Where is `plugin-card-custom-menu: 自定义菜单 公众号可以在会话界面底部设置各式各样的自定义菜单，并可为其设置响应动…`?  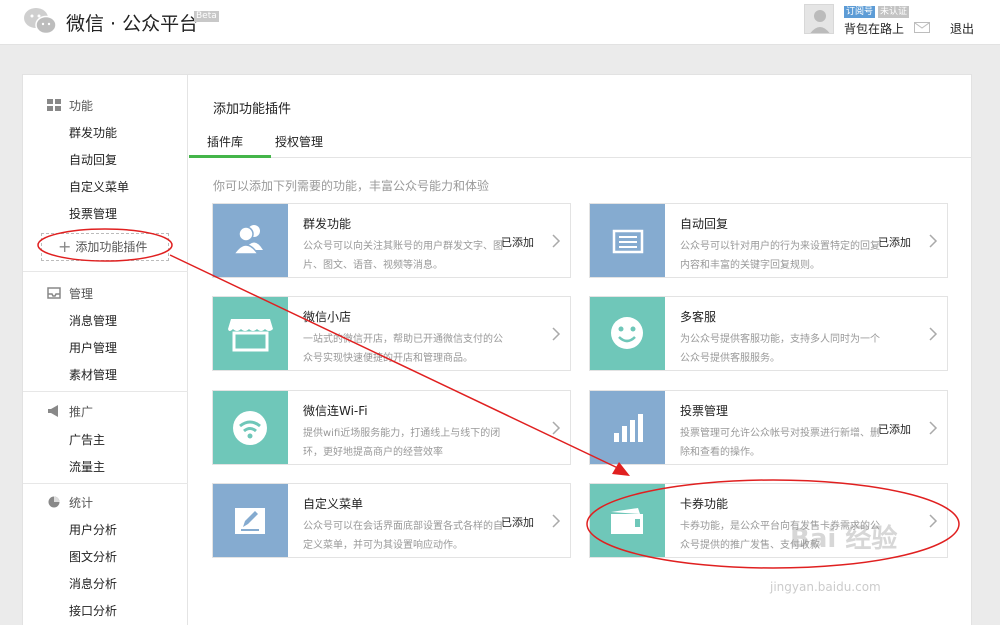
plugin-card-custom-menu: 自定义菜单 公众号可以在会话界面底部设置各式各样的自定义菜单，并可为其设置响应动… is located at coordinates (391, 520).